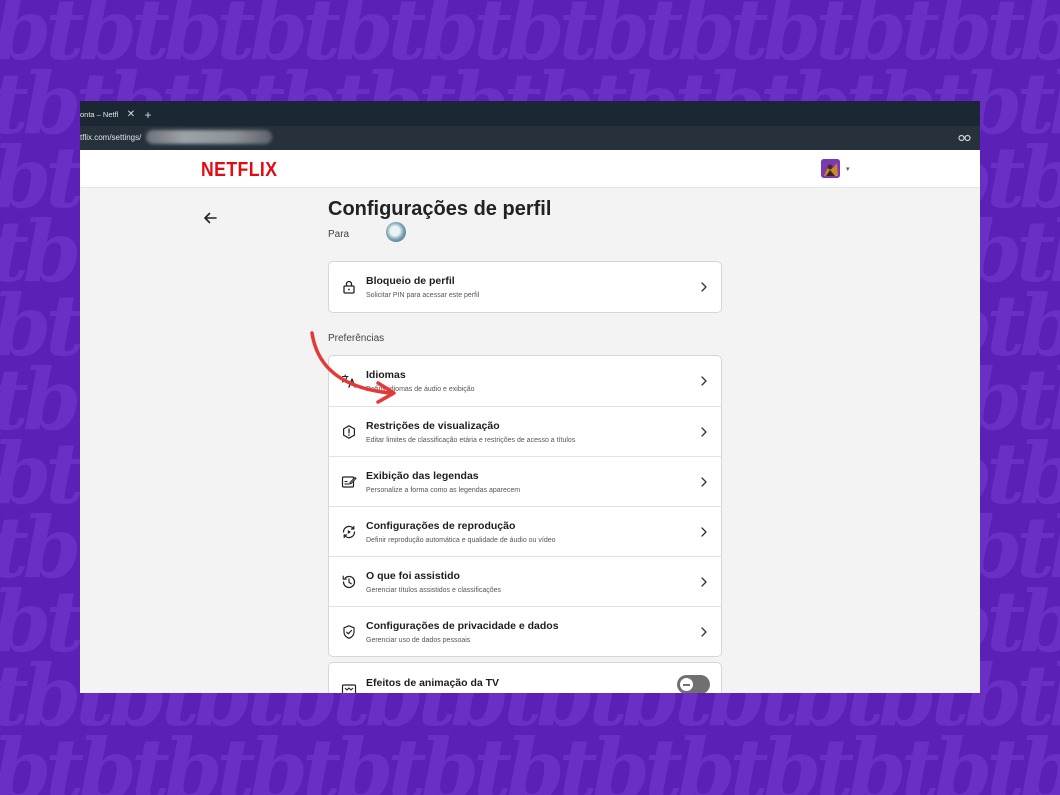 This screenshot has height=795, width=1060. Describe the element at coordinates (848, 169) in the screenshot. I see `chevron-down-icon: ▾` at that location.